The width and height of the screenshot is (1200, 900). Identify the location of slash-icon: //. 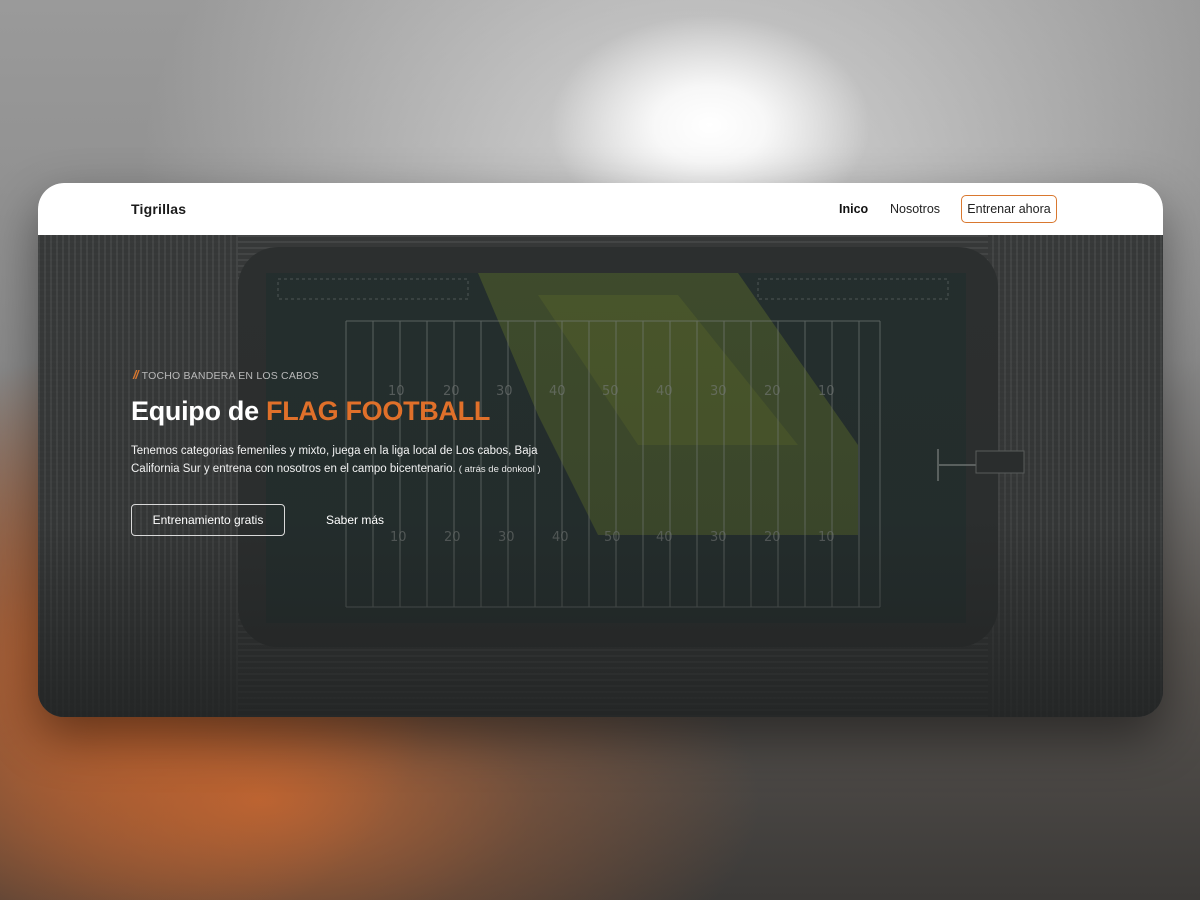
(136, 375).